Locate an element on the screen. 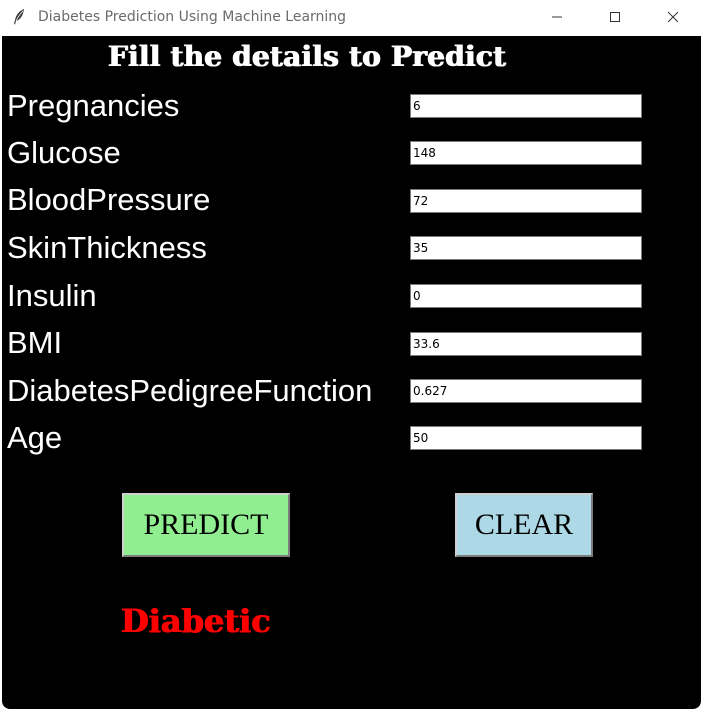  bmi-label: BMI is located at coordinates (35, 342).